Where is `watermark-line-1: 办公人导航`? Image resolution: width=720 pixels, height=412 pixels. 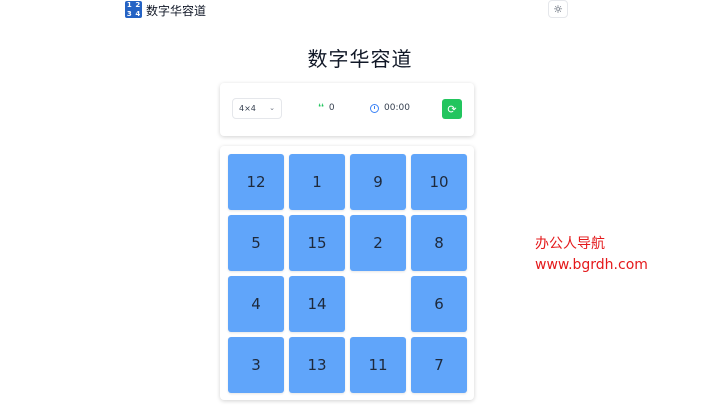
watermark-line-1: 办公人导航 is located at coordinates (570, 244).